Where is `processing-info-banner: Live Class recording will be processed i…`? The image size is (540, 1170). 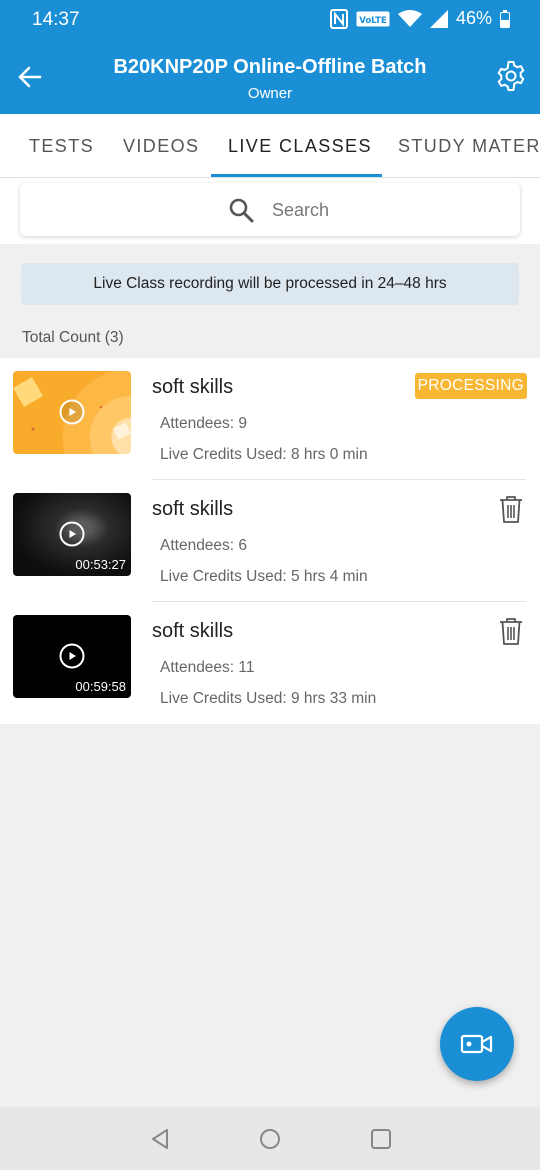
processing-info-banner: Live Class recording will be processed i… is located at coordinates (270, 284).